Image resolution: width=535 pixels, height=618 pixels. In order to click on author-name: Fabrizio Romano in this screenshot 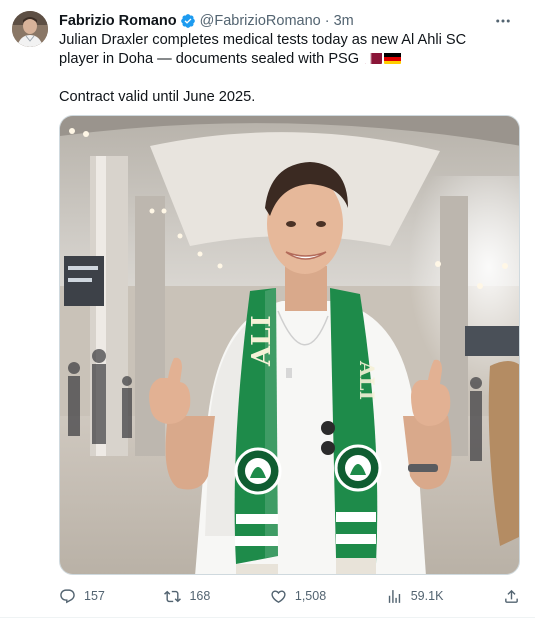, I will do `click(118, 21)`.